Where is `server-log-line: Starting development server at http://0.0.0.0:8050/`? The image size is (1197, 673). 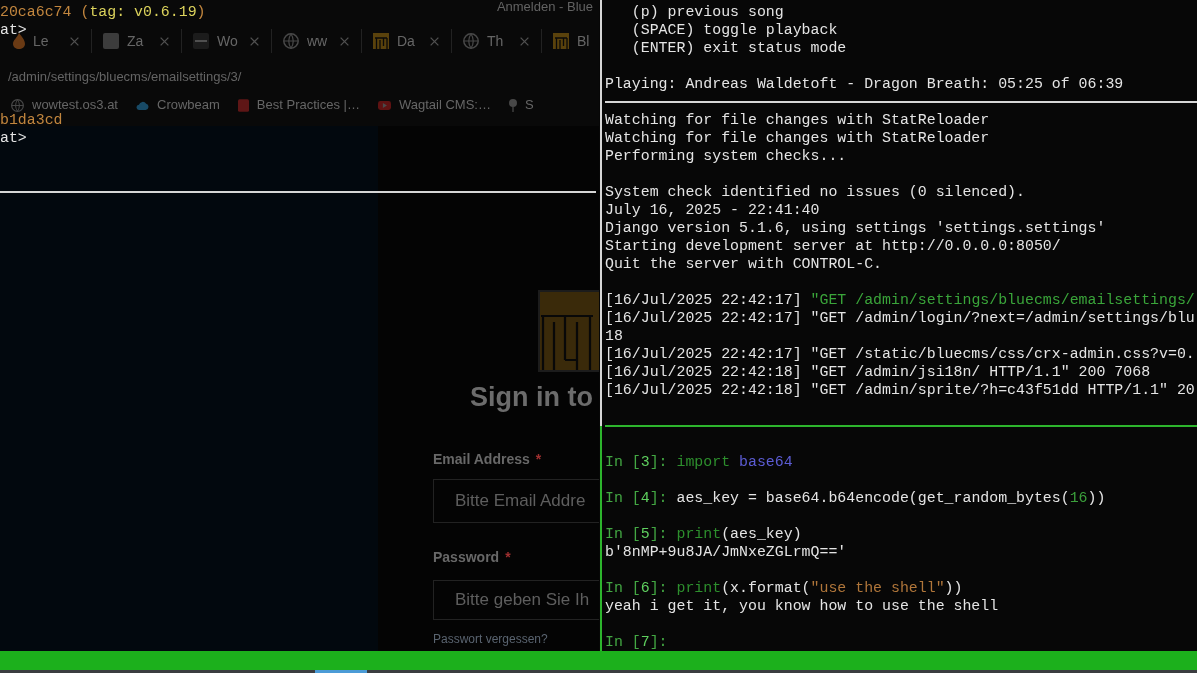 server-log-line: Starting development server at http://0.0.0.0:8050/ is located at coordinates (833, 246).